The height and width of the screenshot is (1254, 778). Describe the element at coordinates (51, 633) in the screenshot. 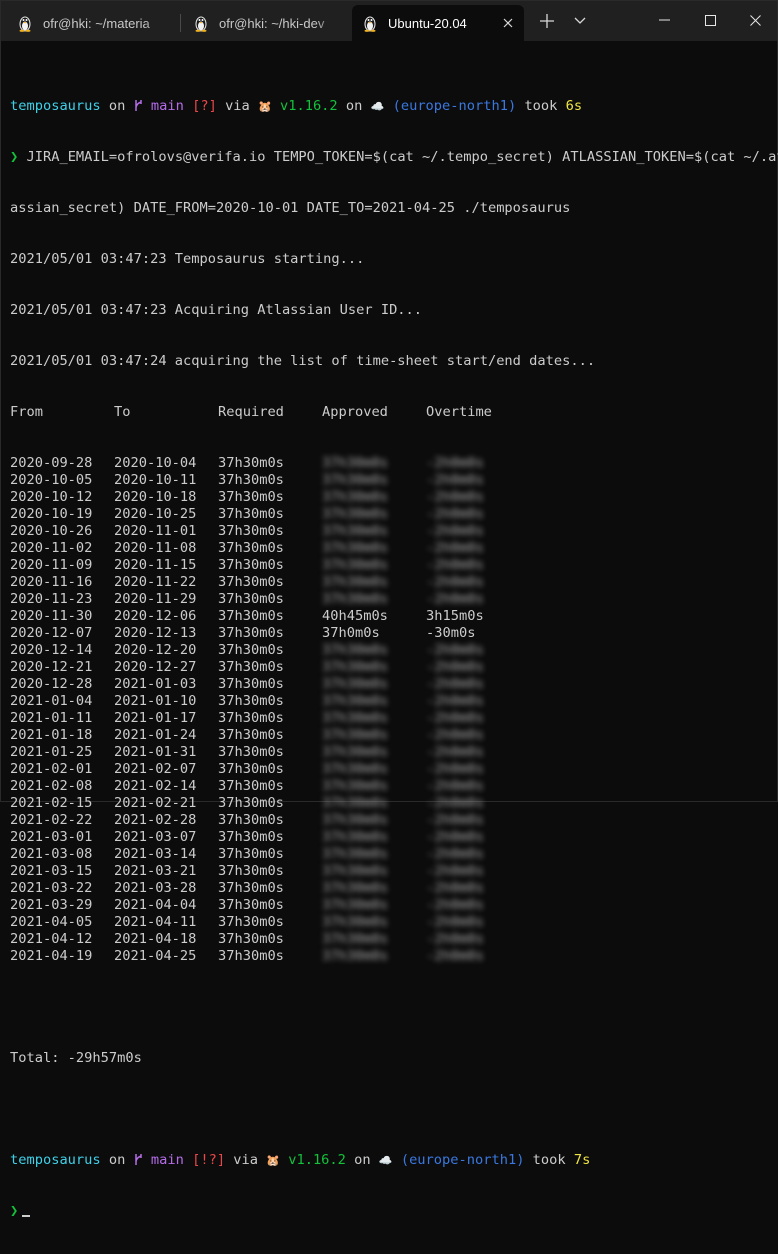

I see `table-cell: 2020-12-07` at that location.